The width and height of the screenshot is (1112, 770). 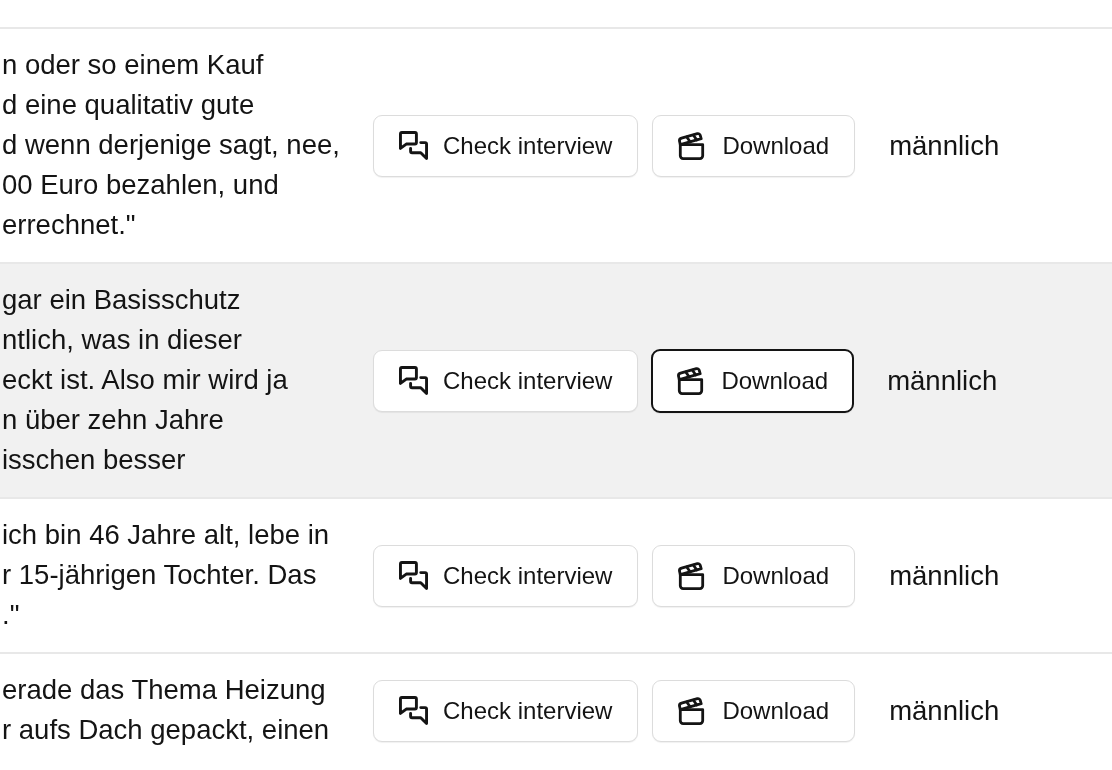 I want to click on quote-text: erade das Thema Heizung r aufs Dach gepackt, einen, so click(x=166, y=710).